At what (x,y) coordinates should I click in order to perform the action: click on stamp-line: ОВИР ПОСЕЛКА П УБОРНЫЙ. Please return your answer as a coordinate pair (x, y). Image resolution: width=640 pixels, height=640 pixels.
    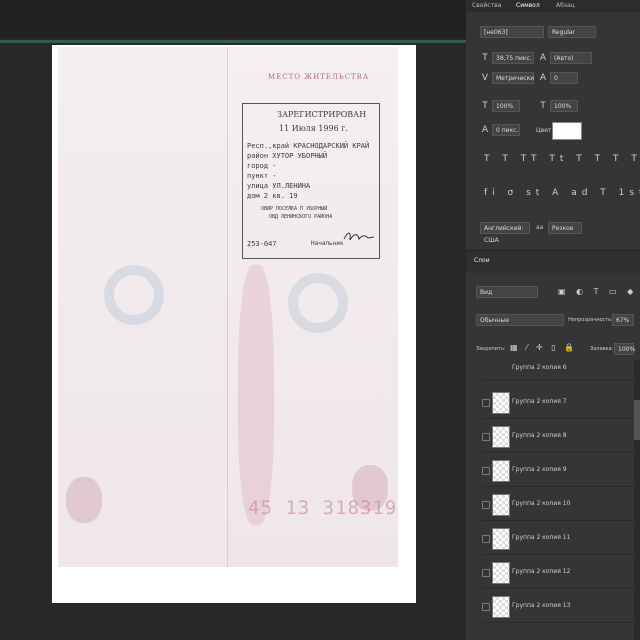
    Looking at the image, I should click on (294, 209).